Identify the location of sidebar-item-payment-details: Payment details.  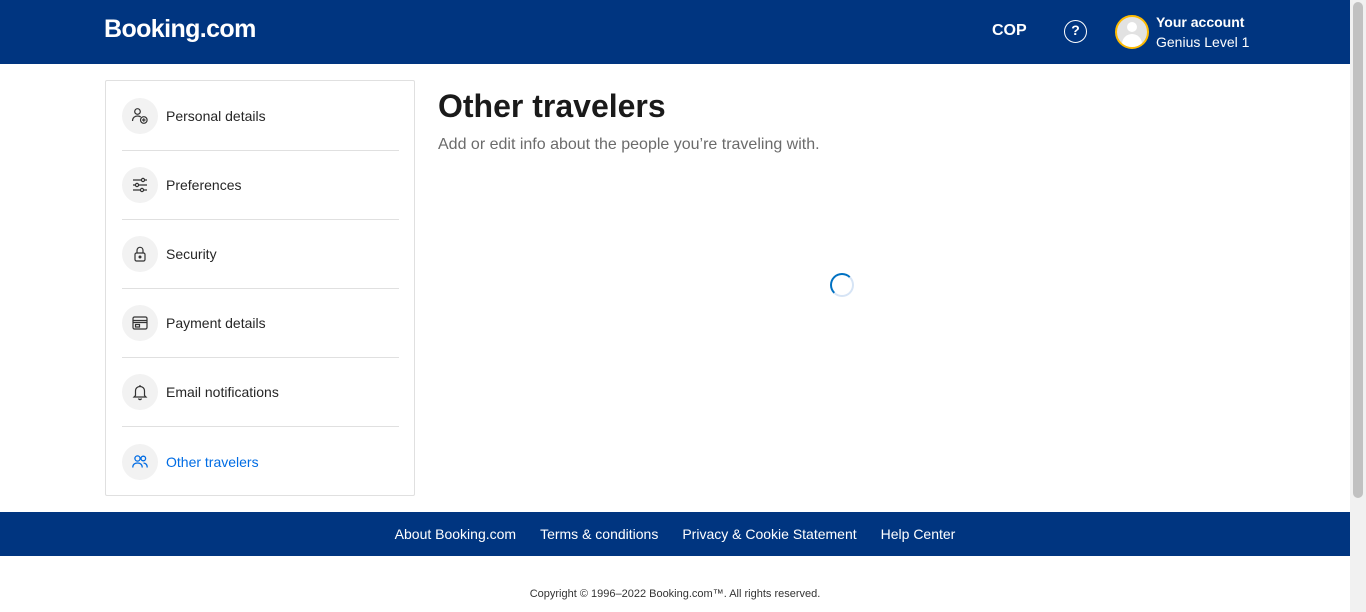
(260, 323).